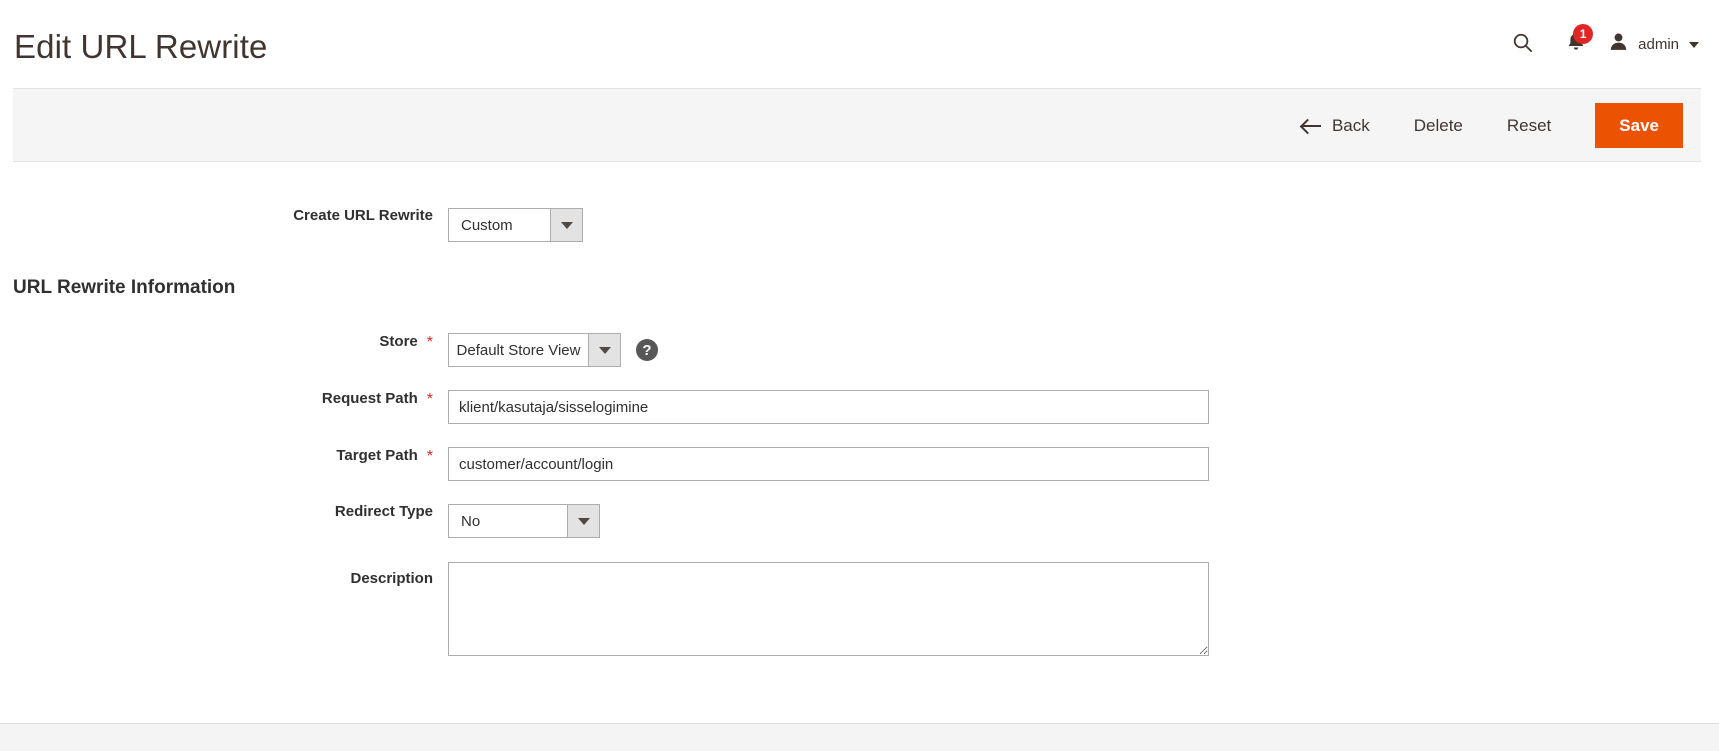  I want to click on field-request-path: Request Path *, so click(859, 407).